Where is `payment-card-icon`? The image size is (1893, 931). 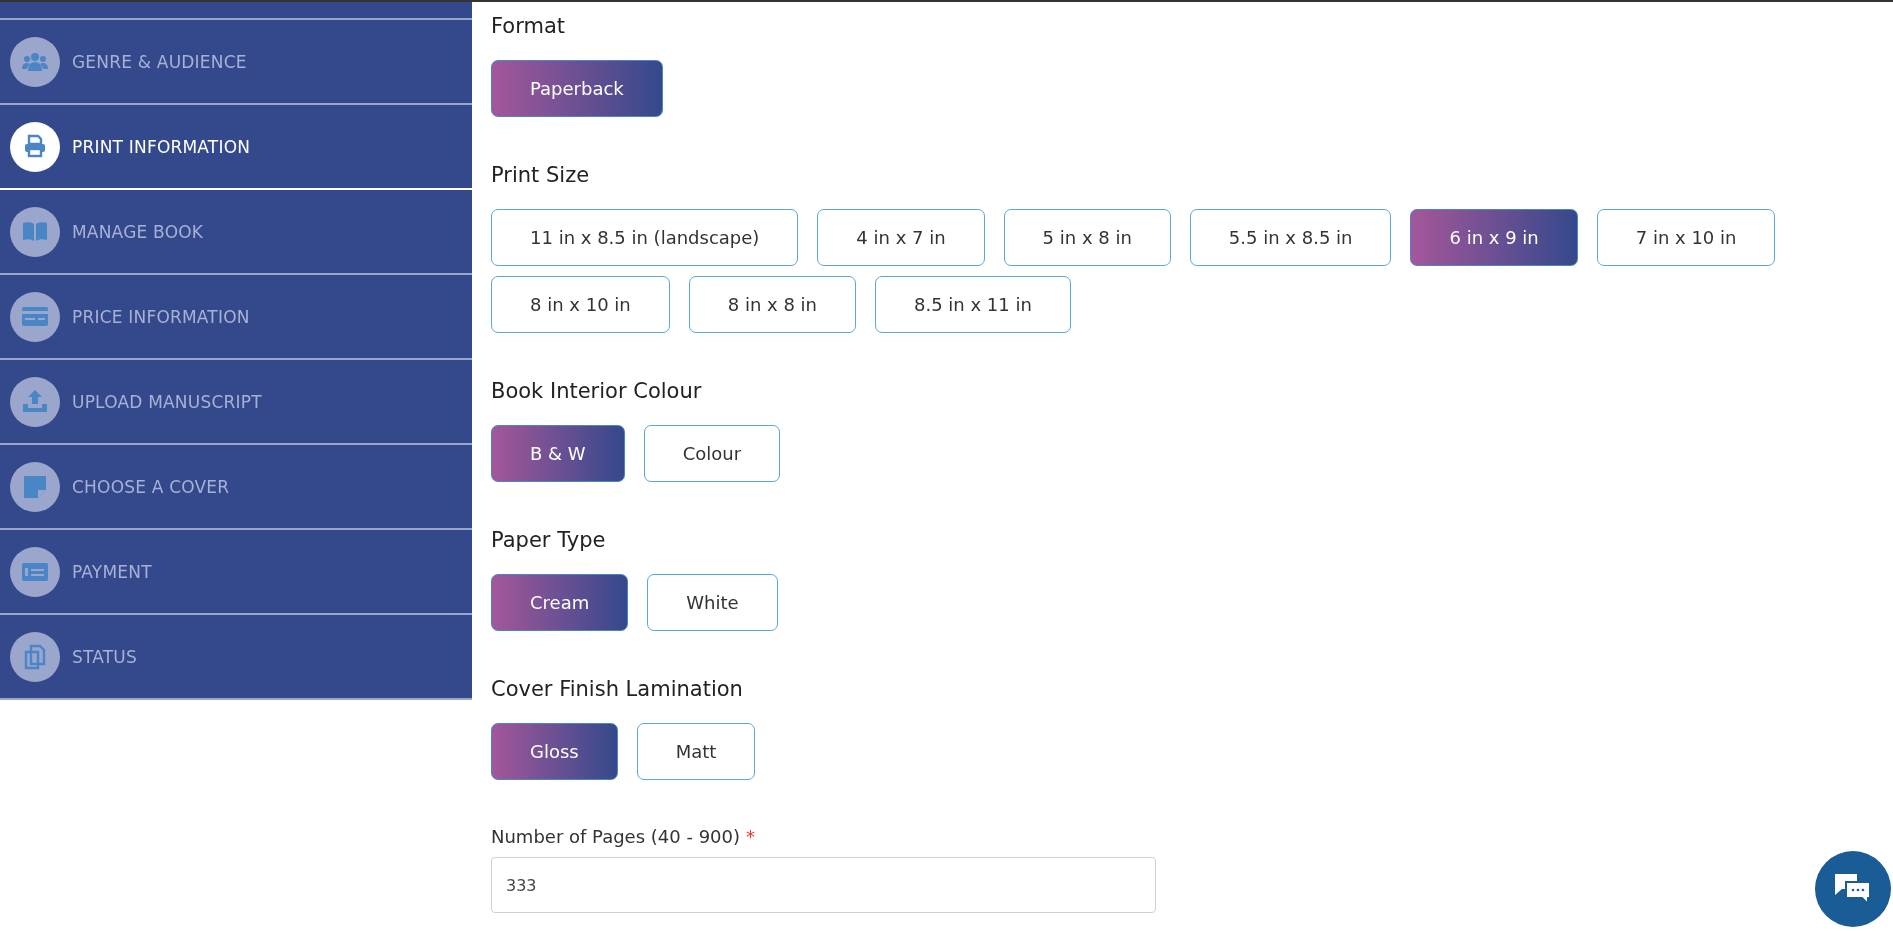 payment-card-icon is located at coordinates (35, 571).